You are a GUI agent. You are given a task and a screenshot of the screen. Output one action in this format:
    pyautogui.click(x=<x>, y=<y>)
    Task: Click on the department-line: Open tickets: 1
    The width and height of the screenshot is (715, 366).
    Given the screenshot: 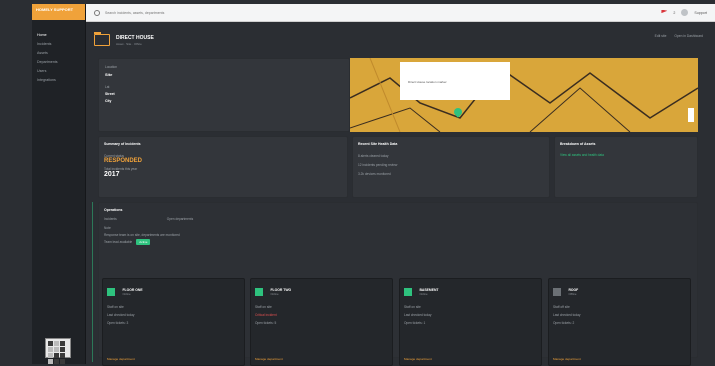 What is the action you would take?
    pyautogui.click(x=415, y=323)
    